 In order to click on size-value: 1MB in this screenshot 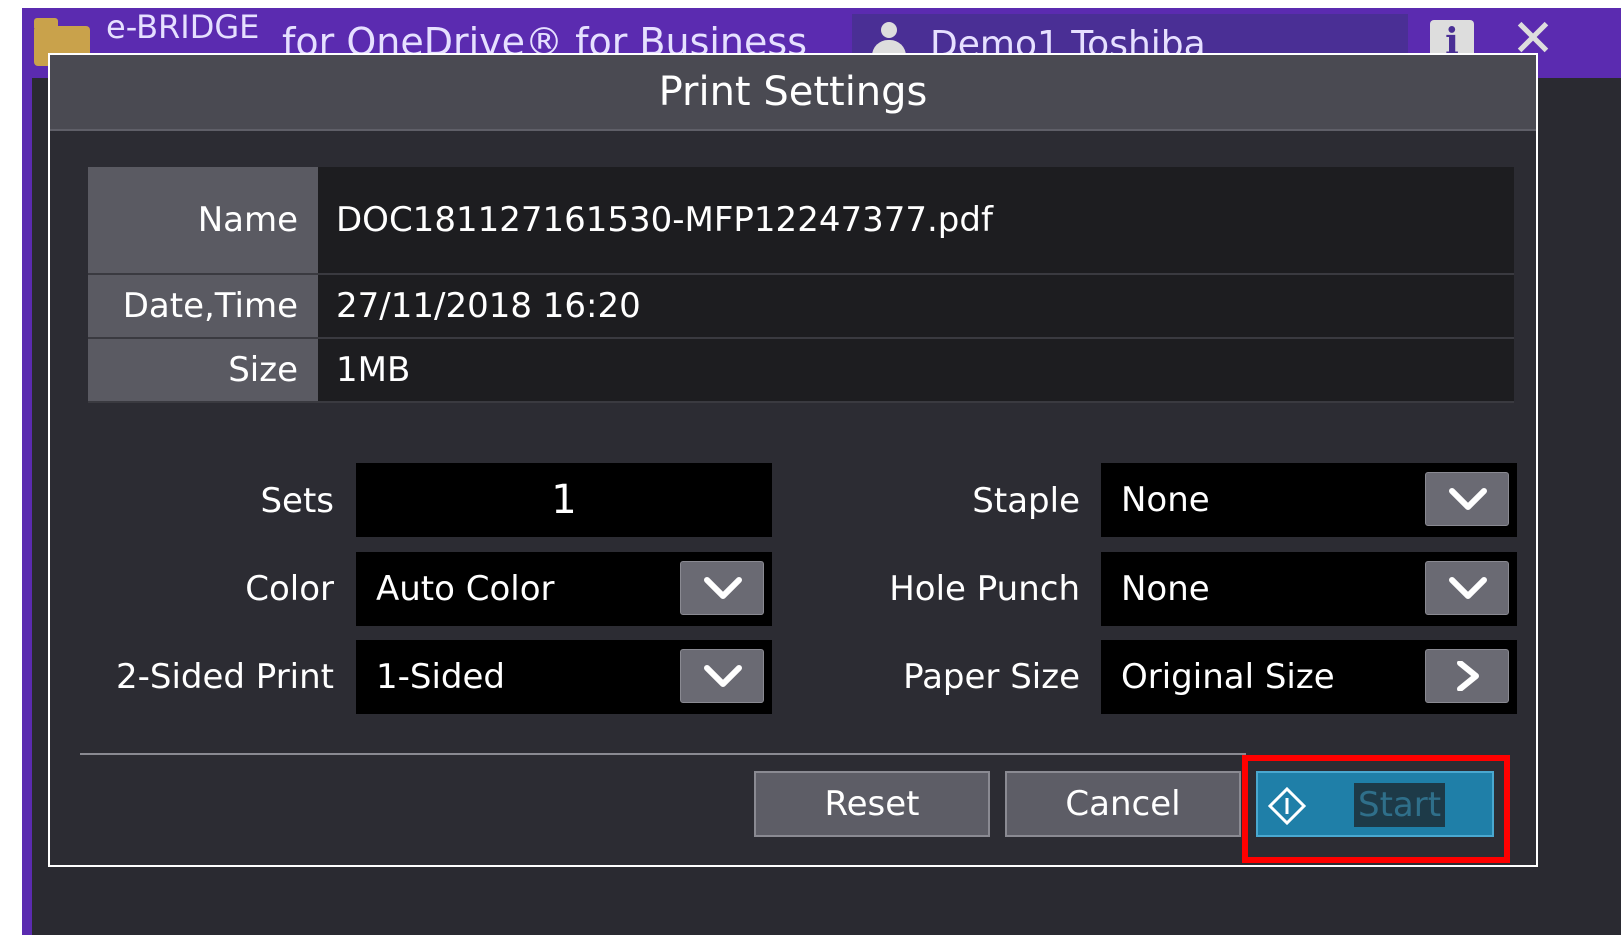, I will do `click(916, 370)`.